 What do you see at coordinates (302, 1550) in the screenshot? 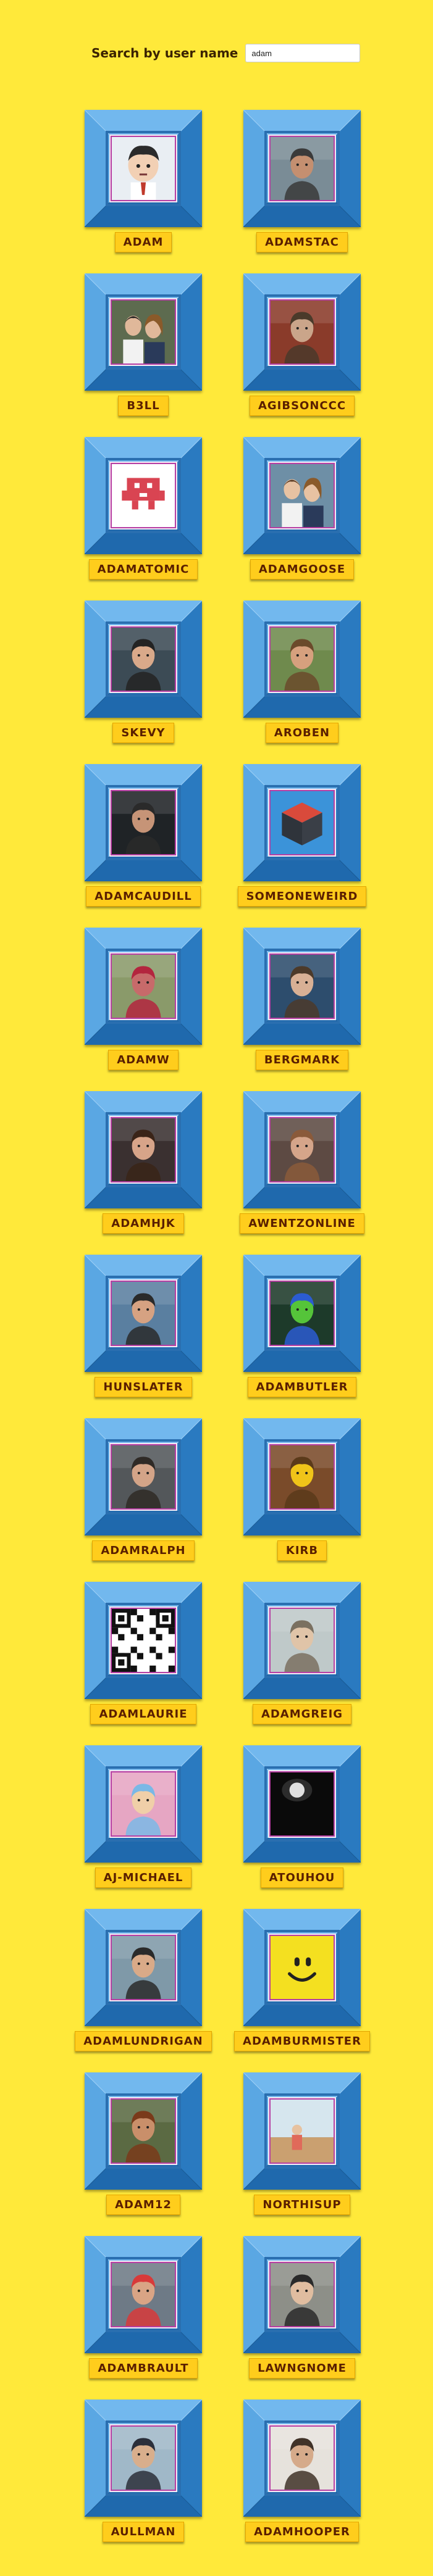
I see `user-name-label: KIRB` at bounding box center [302, 1550].